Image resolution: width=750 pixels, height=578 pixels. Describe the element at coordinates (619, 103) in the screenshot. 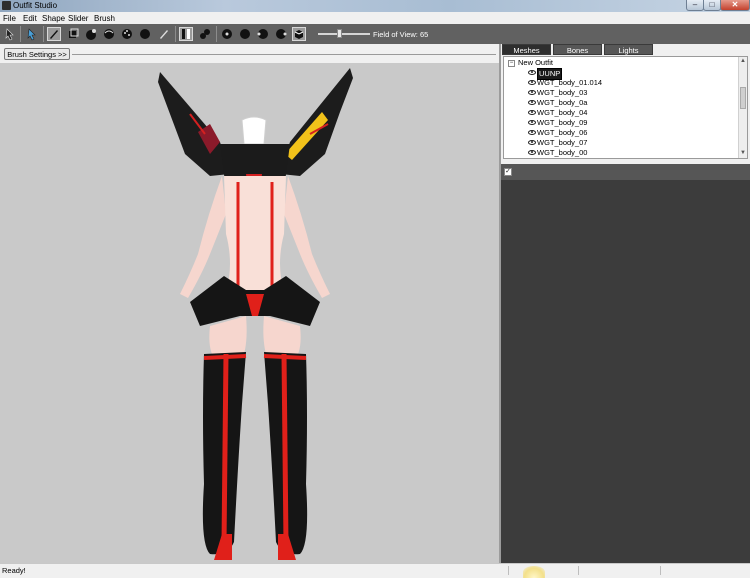

I see `list-item: WGT_body_0a` at that location.